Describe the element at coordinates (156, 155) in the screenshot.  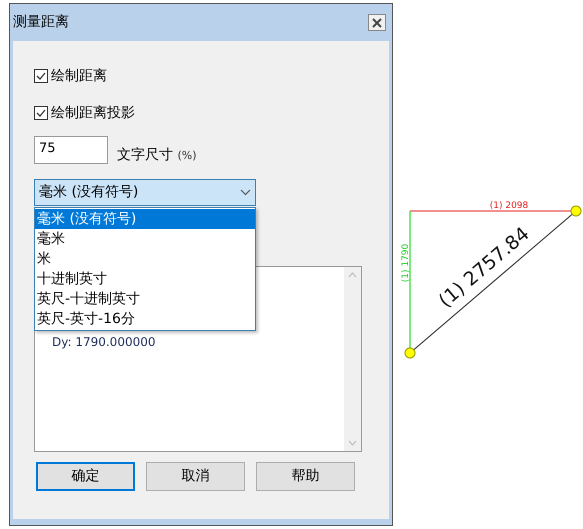
I see `text-size-label: 文字尺寸 (%)` at that location.